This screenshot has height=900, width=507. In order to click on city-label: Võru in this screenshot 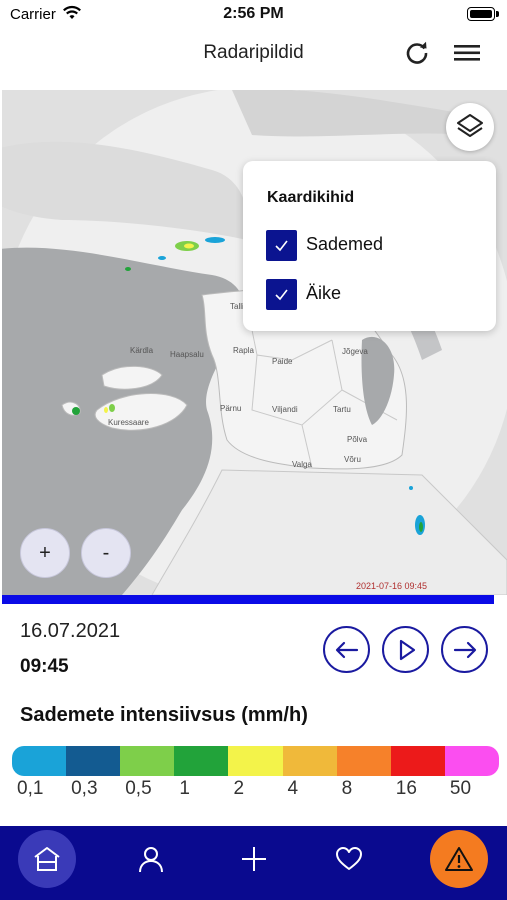, I will do `click(352, 459)`.